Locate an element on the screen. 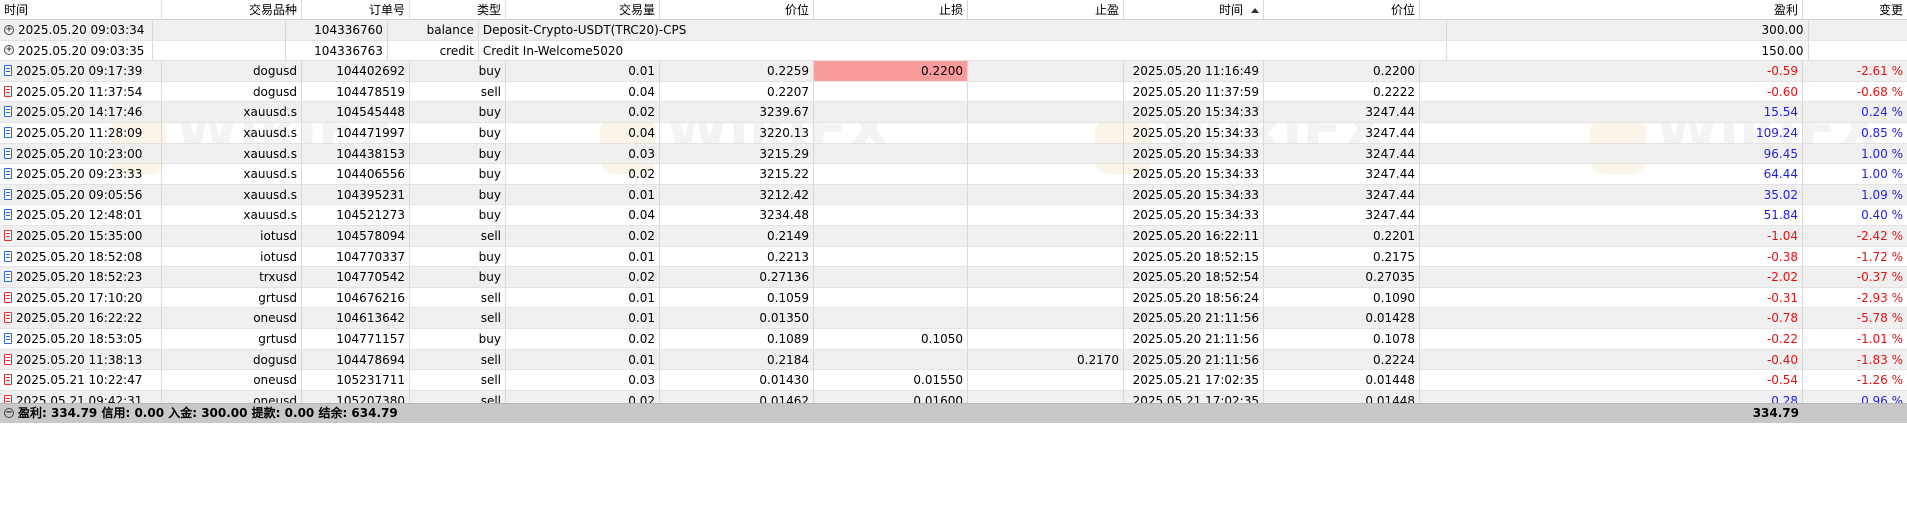 The height and width of the screenshot is (522, 1907). table-header: 时间 交易品种 订单号 类型 交易量 价位 止损 止盈 时间 价位 盈利 变更 is located at coordinates (953, 10).